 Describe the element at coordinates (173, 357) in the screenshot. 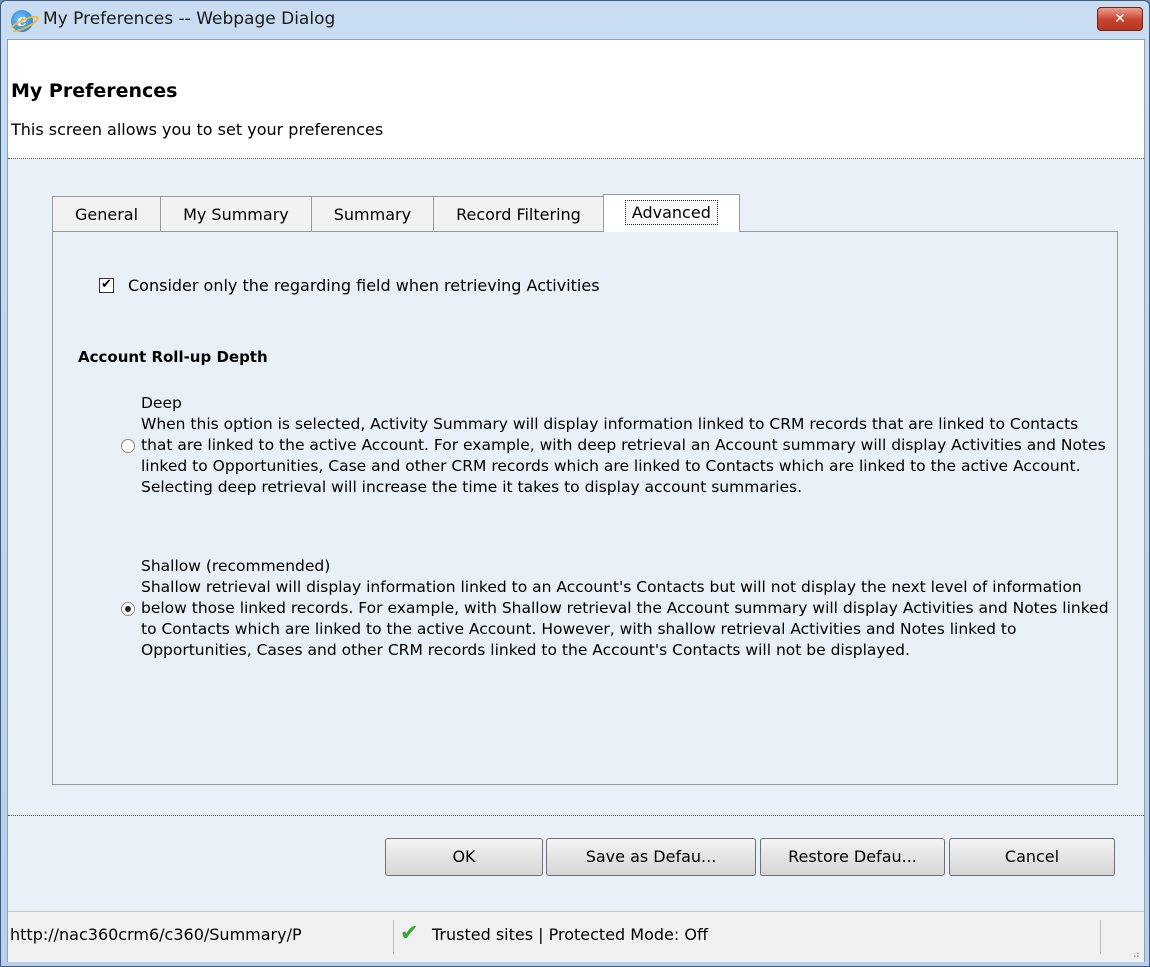

I see `rollup-depth-heading: Account Roll-up Depth` at that location.